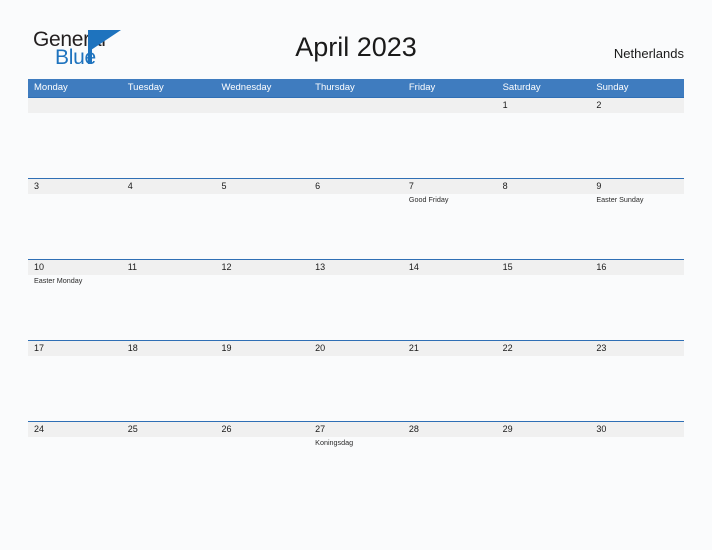 Image resolution: width=712 pixels, height=550 pixels. I want to click on day-cell: 9 Easter Sunday, so click(637, 219).